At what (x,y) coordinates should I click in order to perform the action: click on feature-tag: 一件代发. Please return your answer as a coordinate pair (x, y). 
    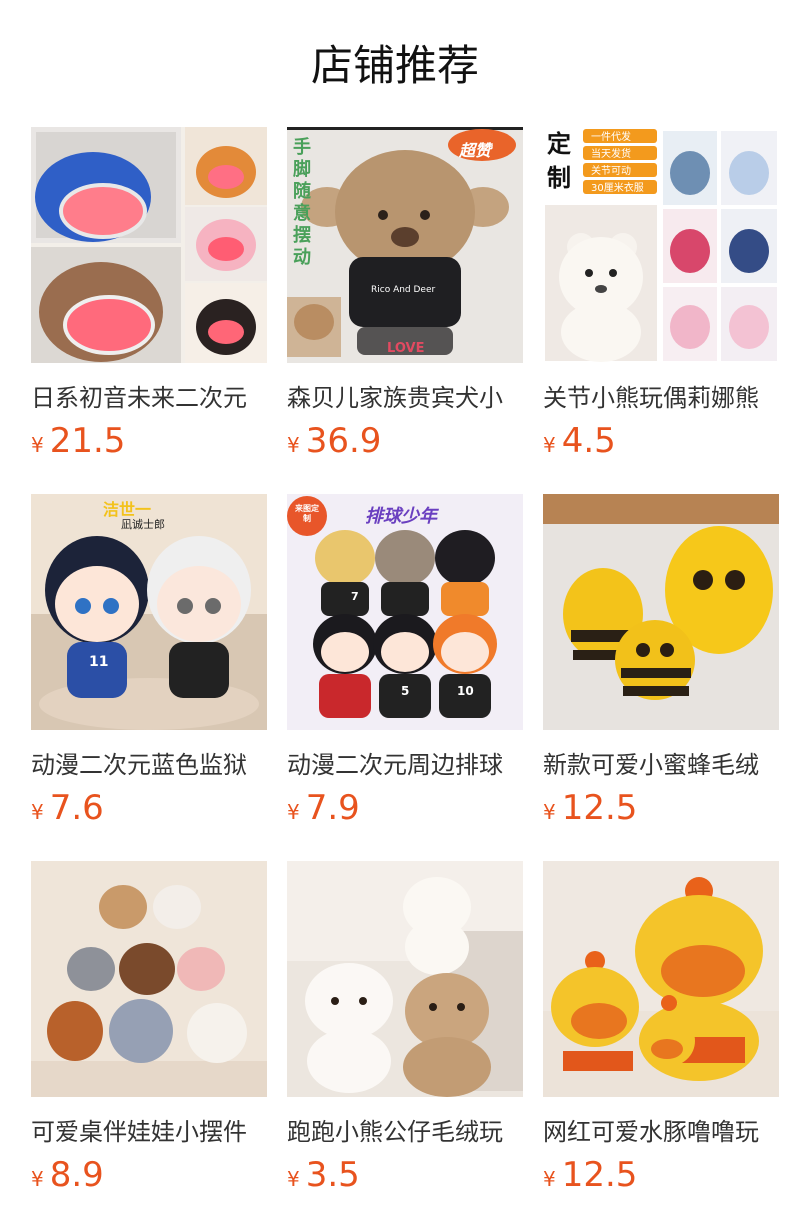
    Looking at the image, I should click on (611, 137).